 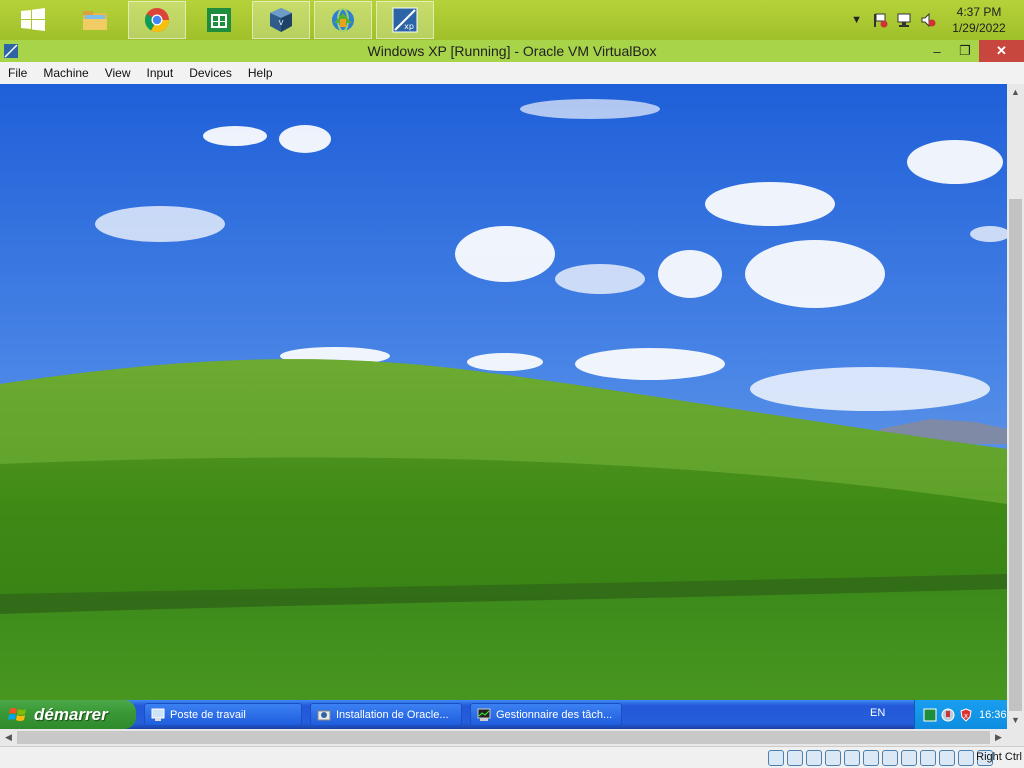 I want to click on host-clock: 4:37 PM 1/29/2022, so click(x=979, y=20).